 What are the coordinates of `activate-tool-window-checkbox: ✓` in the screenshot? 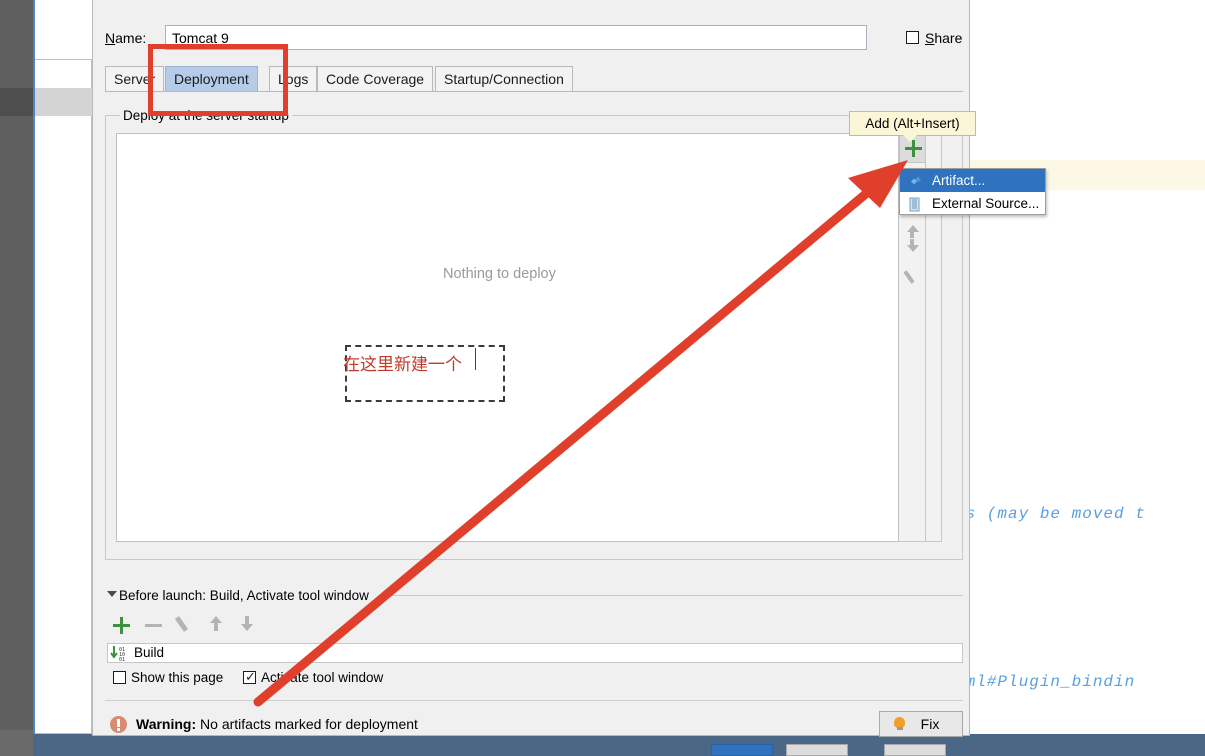 It's located at (249, 676).